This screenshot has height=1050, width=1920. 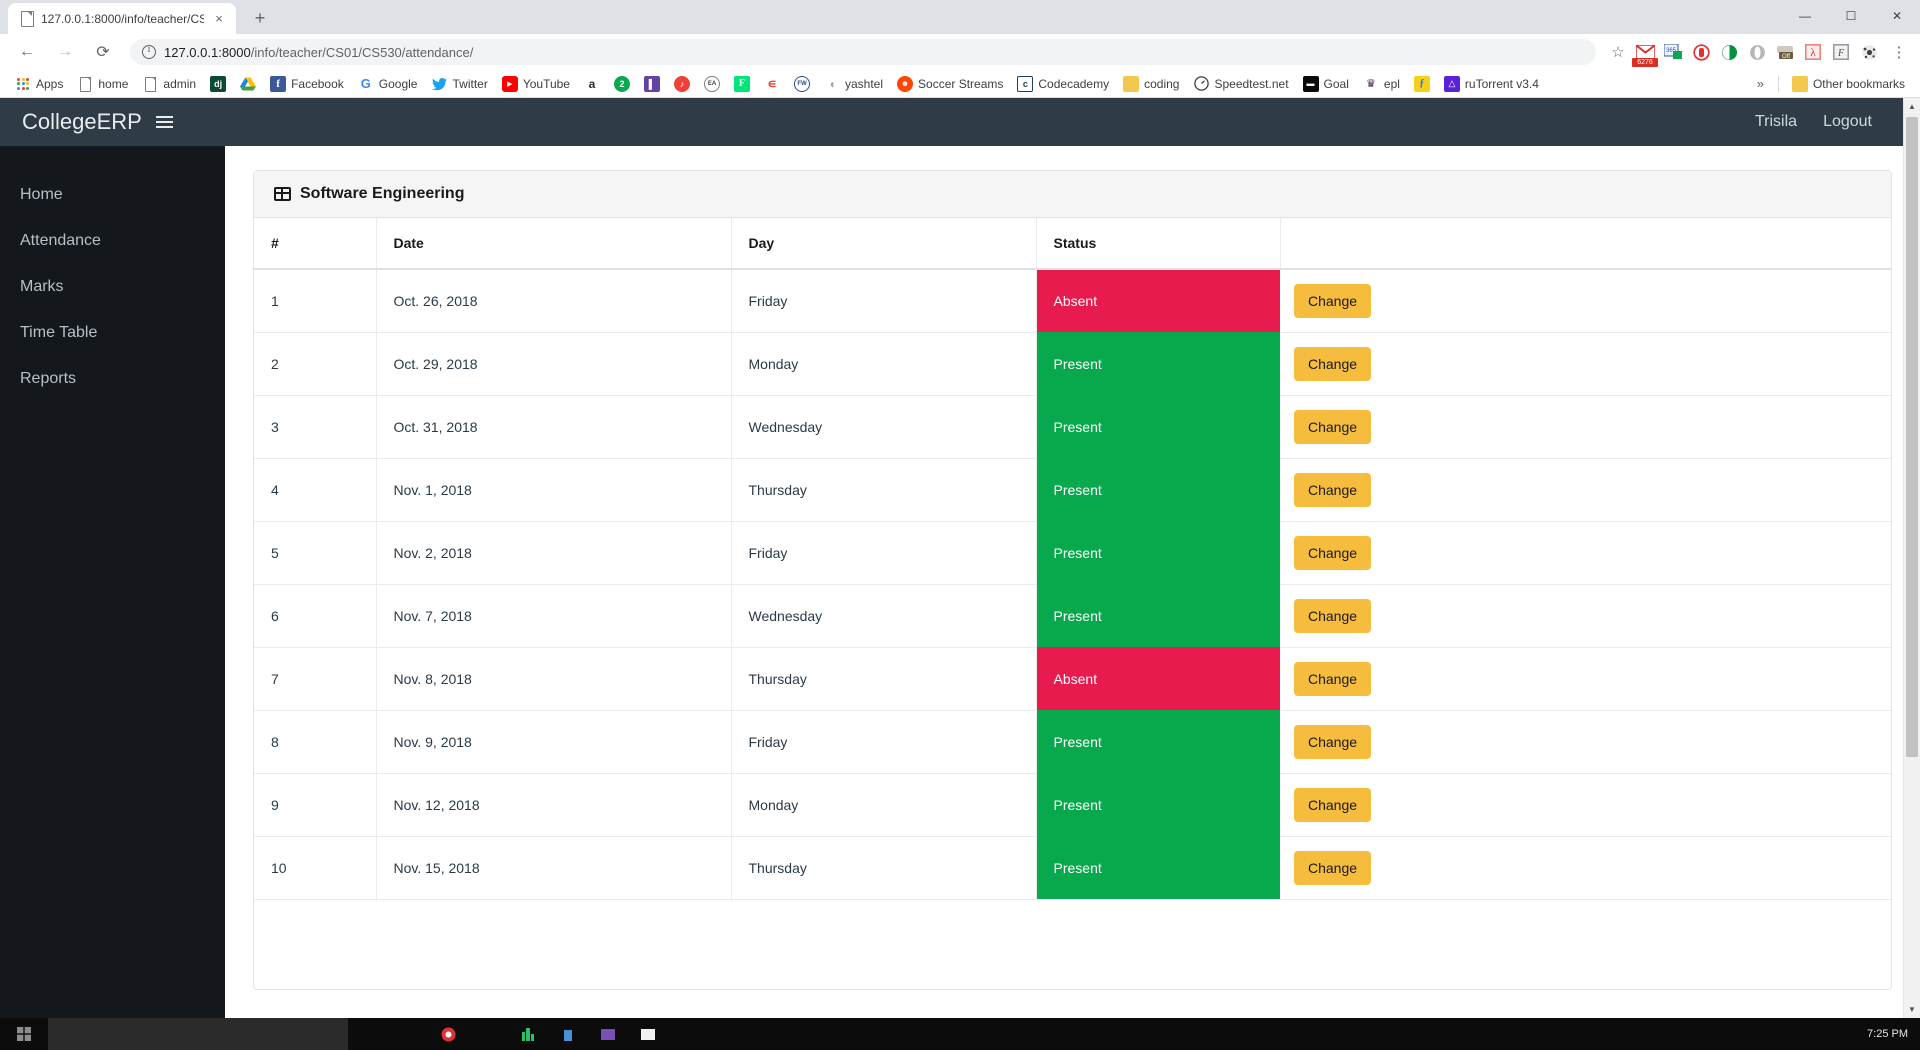 What do you see at coordinates (1786, 57) in the screenshot?
I see `svg-text: Off` at bounding box center [1786, 57].